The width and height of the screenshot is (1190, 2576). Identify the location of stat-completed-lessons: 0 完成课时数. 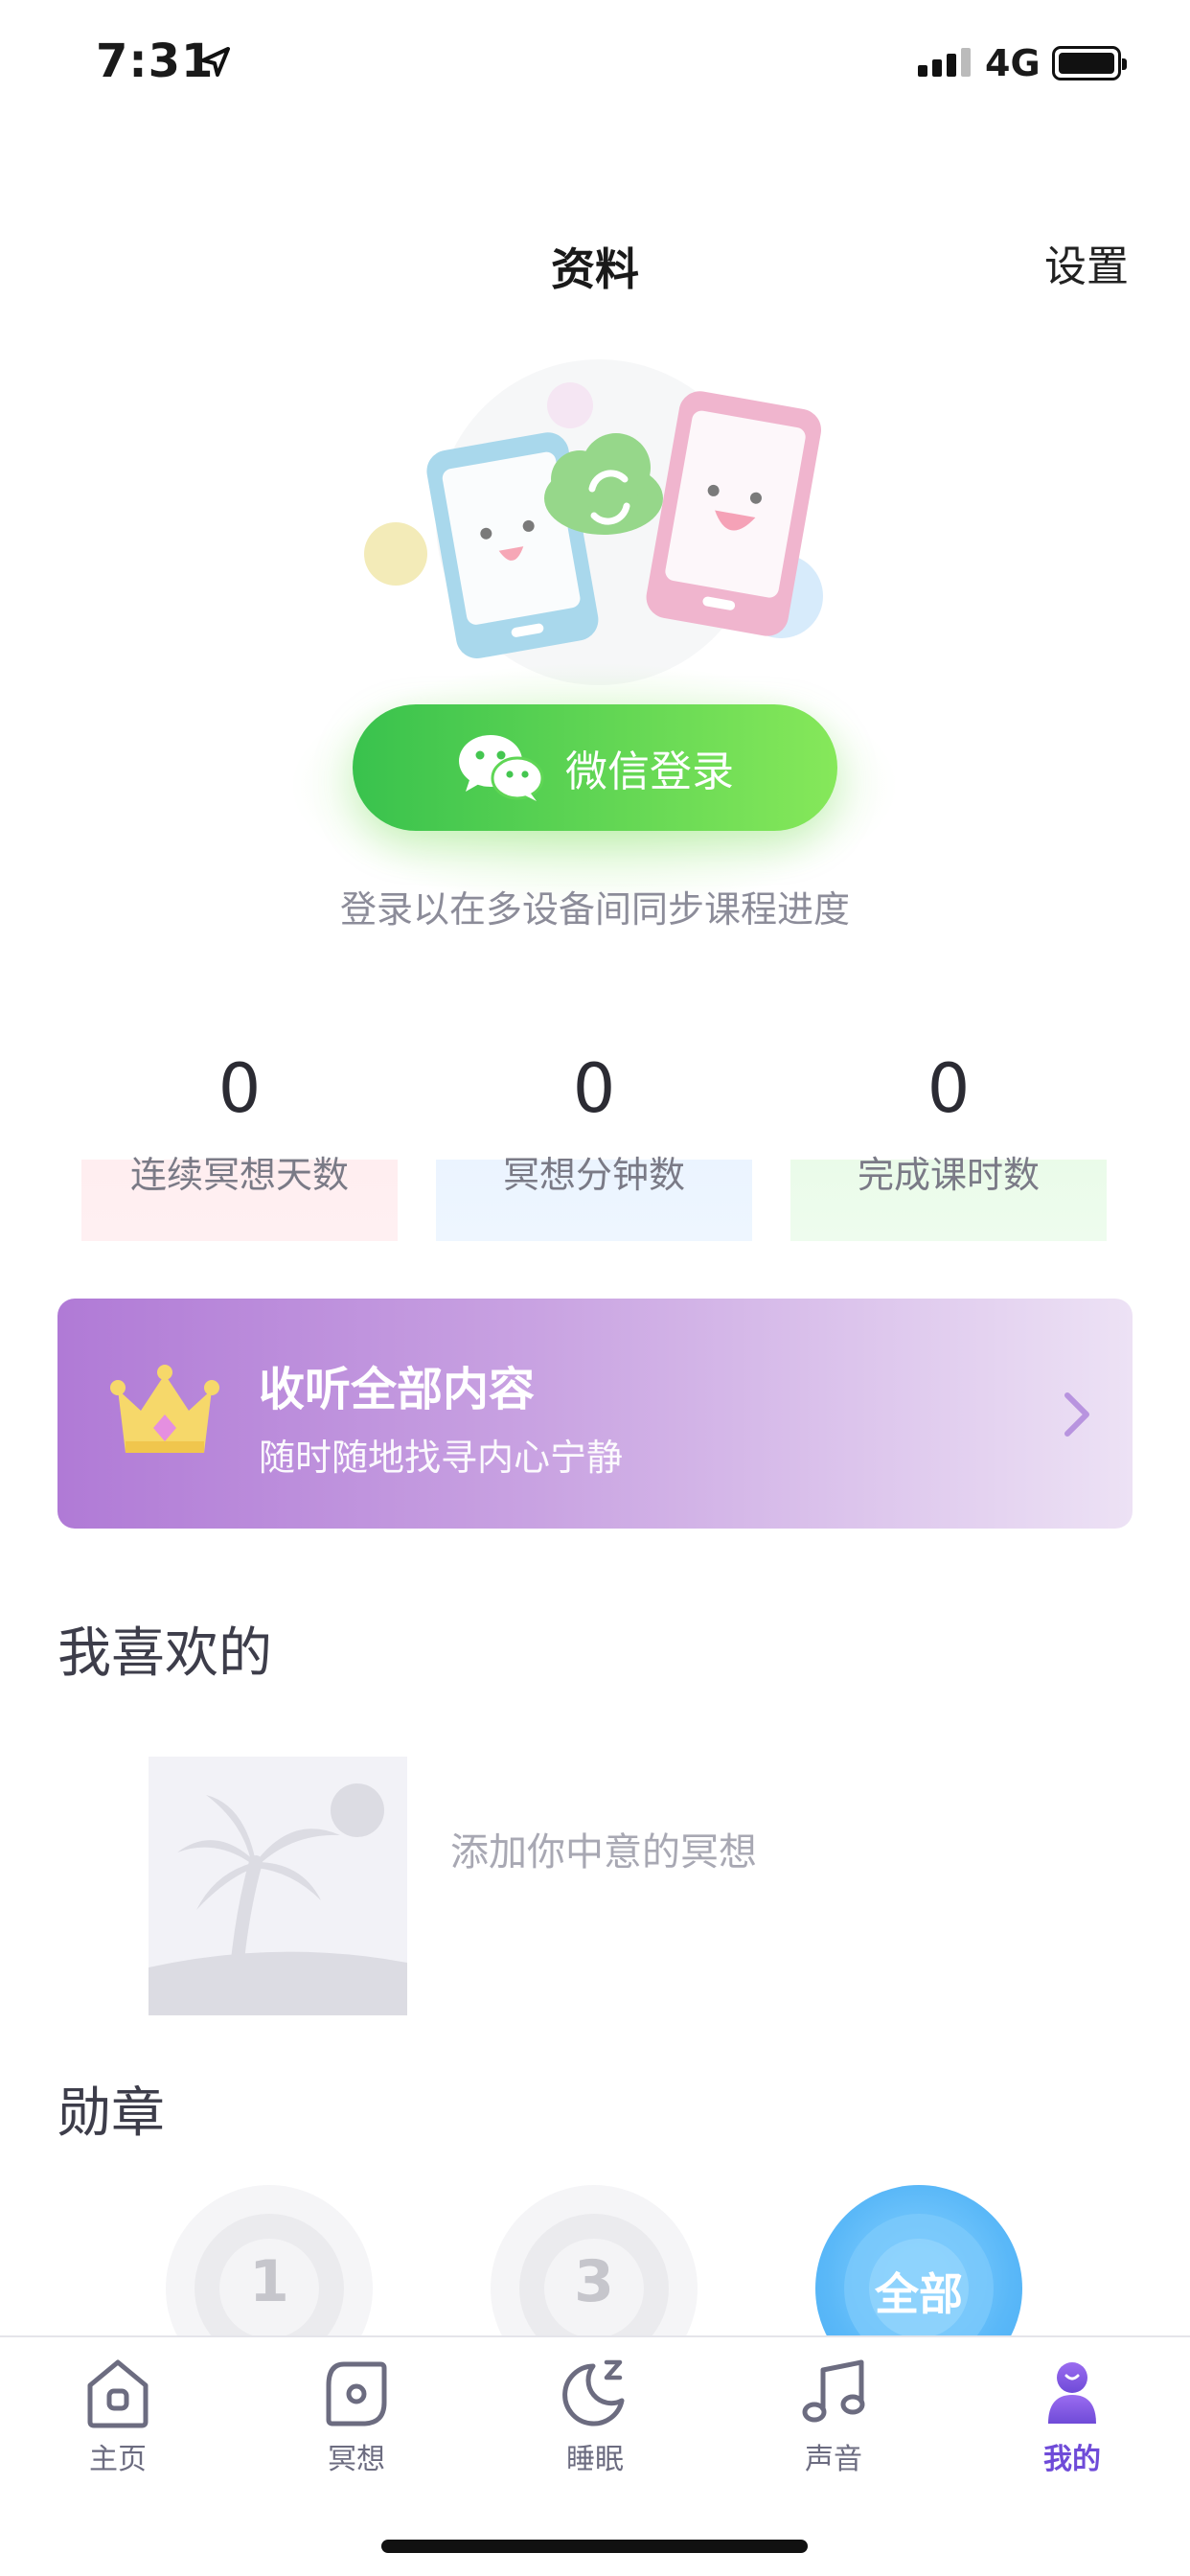
(937, 1145).